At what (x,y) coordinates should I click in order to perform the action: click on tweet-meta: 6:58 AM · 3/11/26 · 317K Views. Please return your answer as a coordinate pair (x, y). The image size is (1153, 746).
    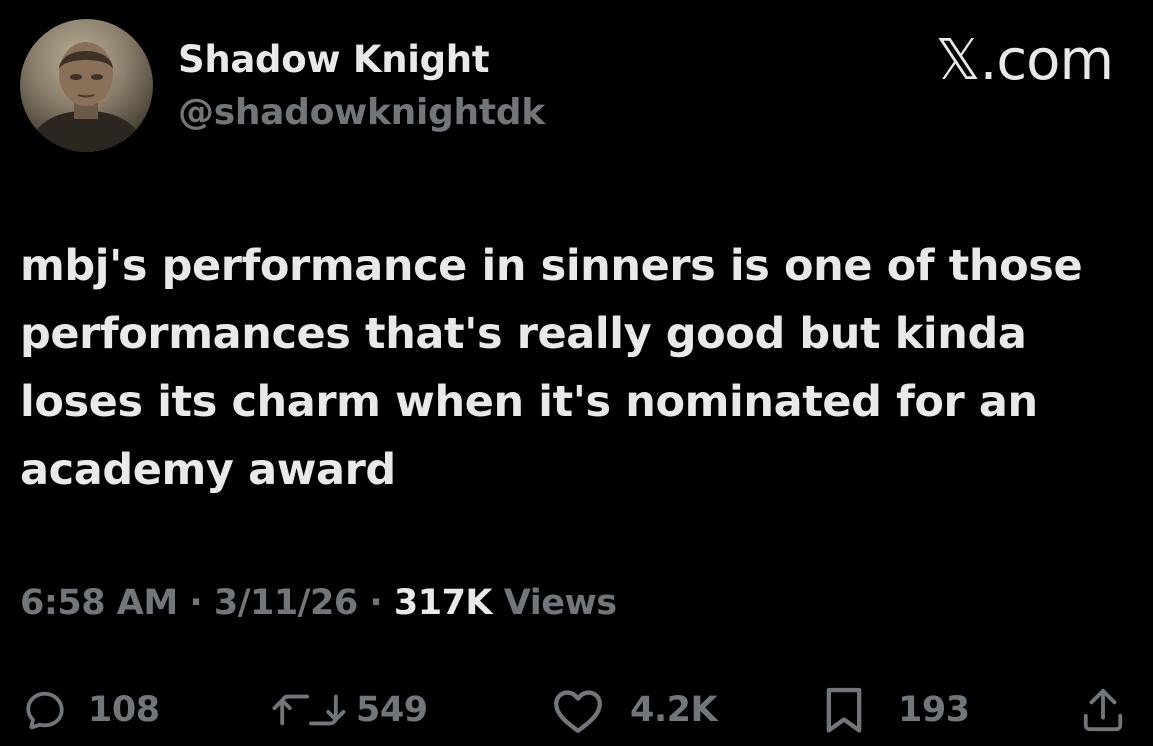
    Looking at the image, I should click on (318, 603).